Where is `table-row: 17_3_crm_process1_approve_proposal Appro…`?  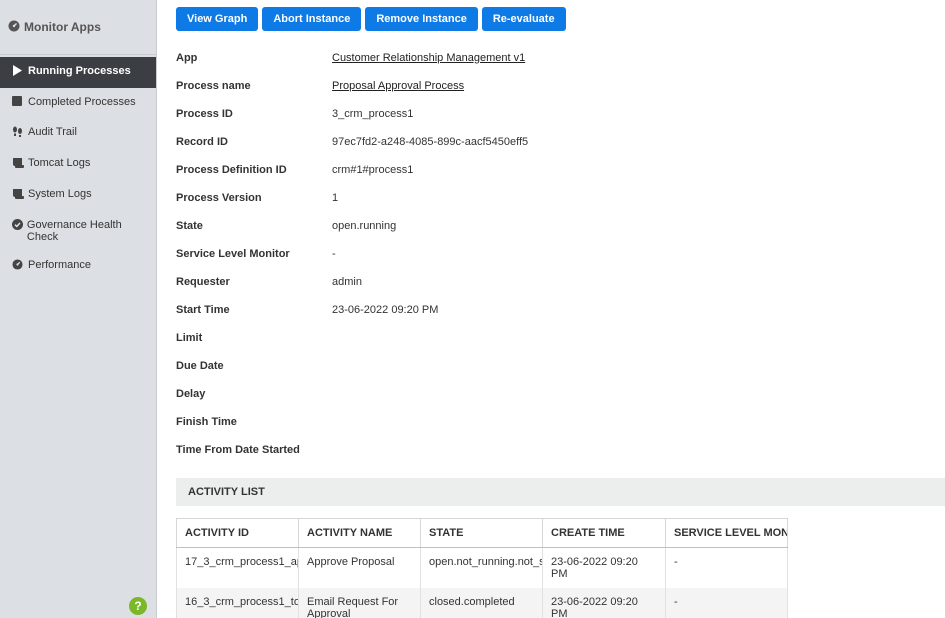 table-row: 17_3_crm_process1_approve_proposal Appro… is located at coordinates (560, 567).